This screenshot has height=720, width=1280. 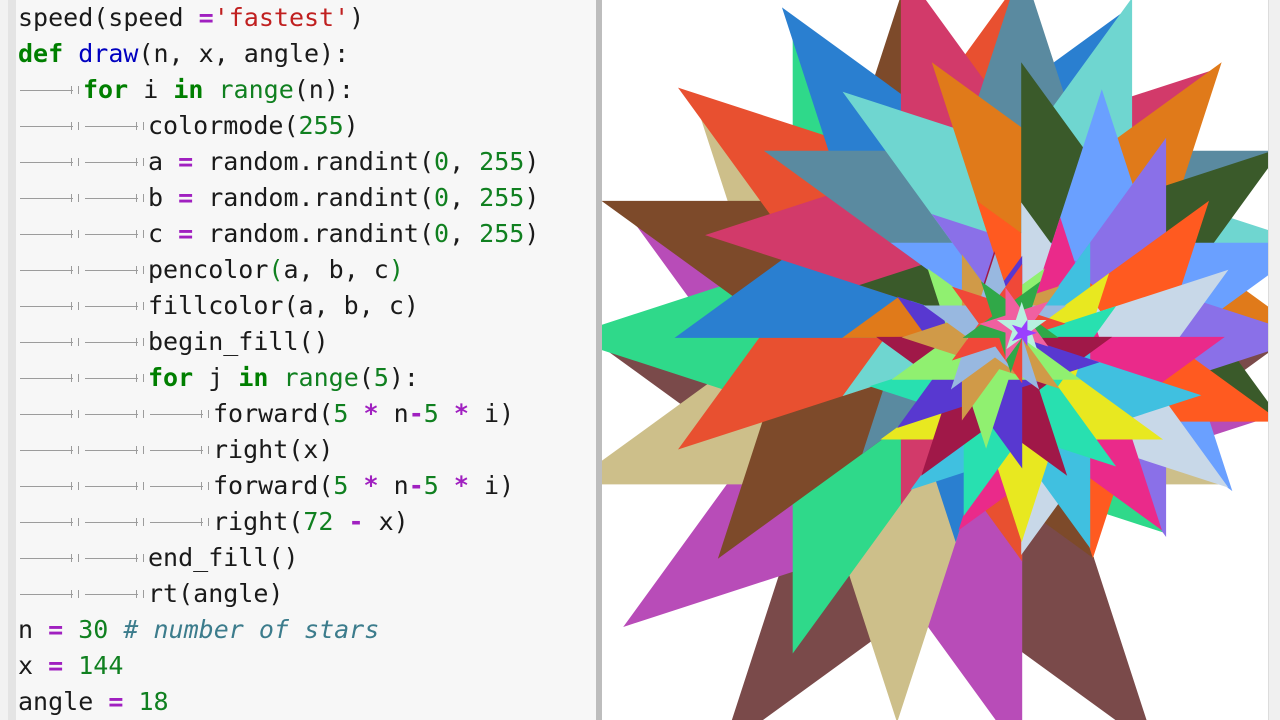 What do you see at coordinates (281, 17) in the screenshot?
I see `code-token: 'fastest'` at bounding box center [281, 17].